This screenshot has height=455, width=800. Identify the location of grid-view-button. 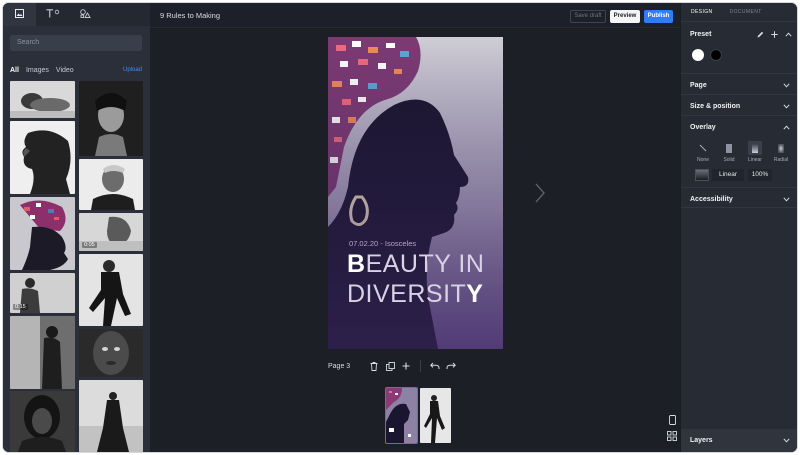
(672, 436).